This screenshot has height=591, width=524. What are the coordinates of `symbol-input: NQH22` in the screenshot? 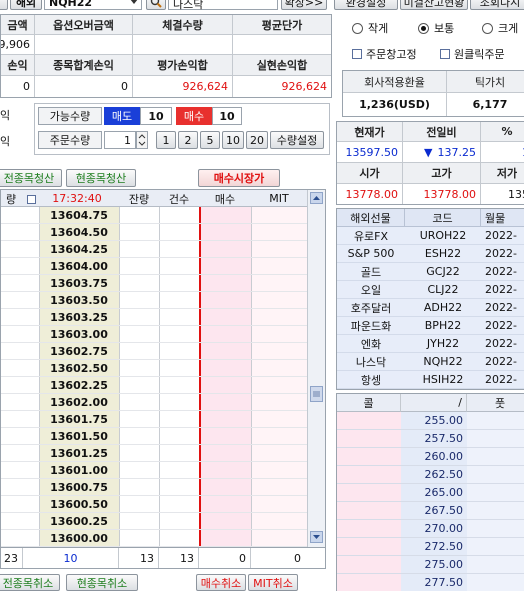 It's located at (93, 5).